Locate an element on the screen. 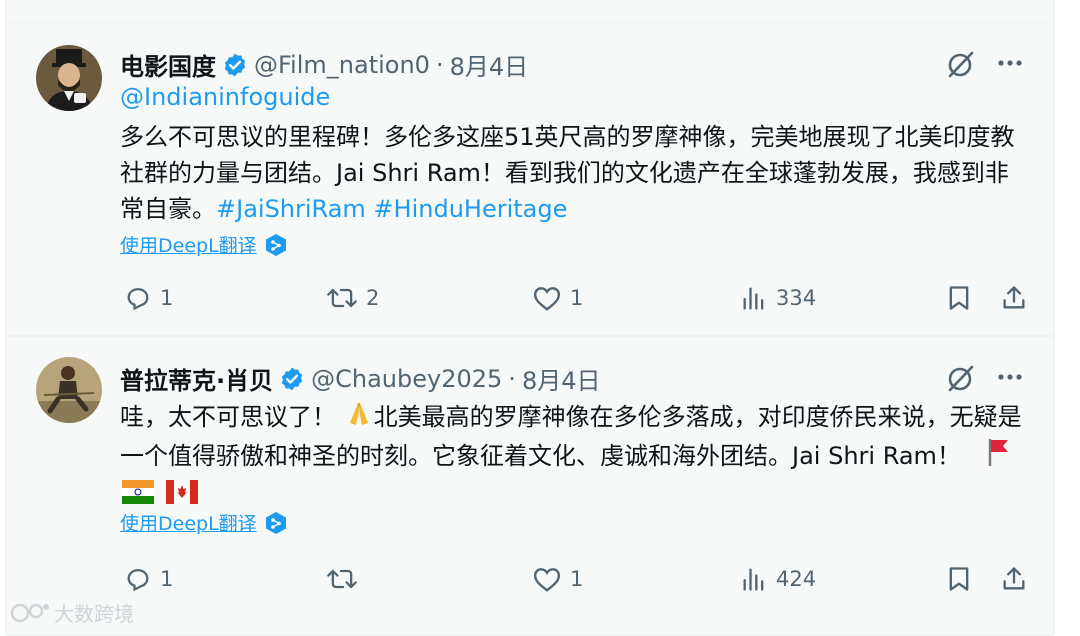 The width and height of the screenshot is (1080, 636). hashtag-hinduheritage: #HinduHeritage is located at coordinates (470, 209).